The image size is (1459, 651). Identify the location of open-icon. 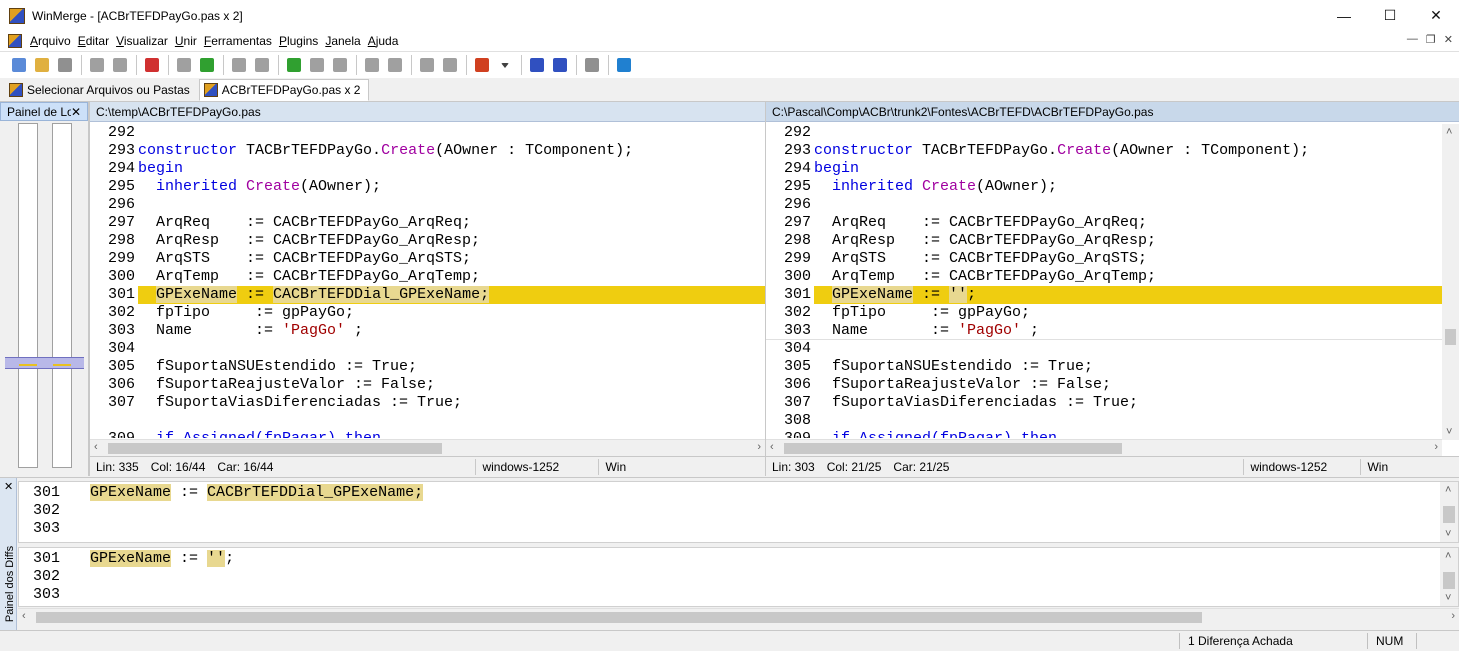
(42, 65).